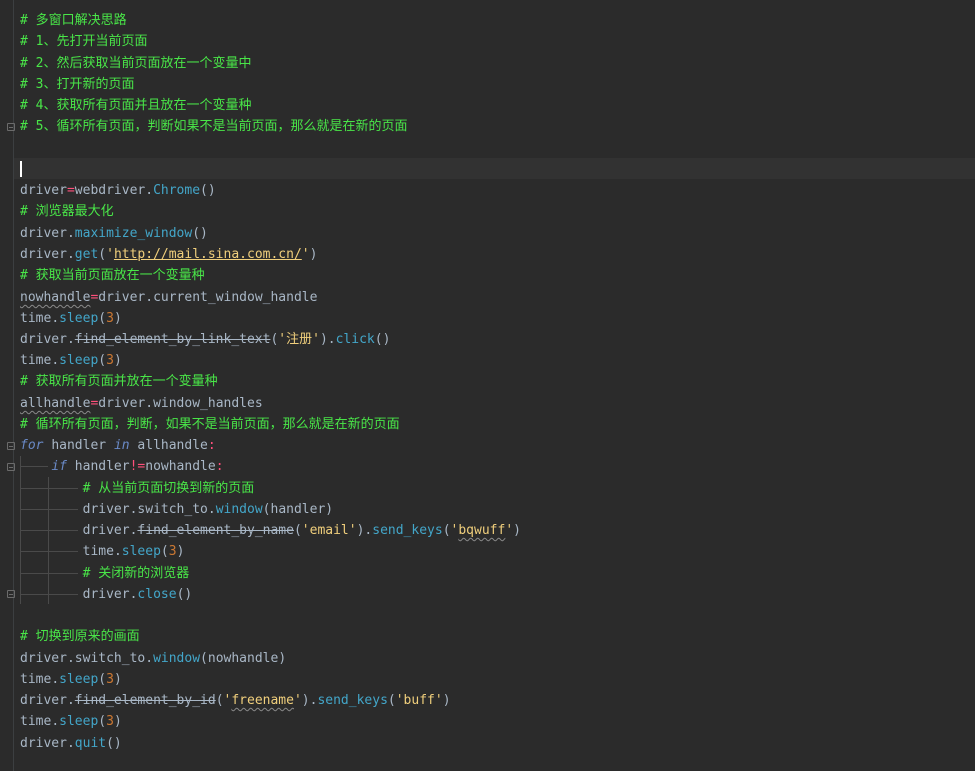 The width and height of the screenshot is (975, 771). What do you see at coordinates (136, 573) in the screenshot?
I see `comment: # 关闭新的浏览器` at bounding box center [136, 573].